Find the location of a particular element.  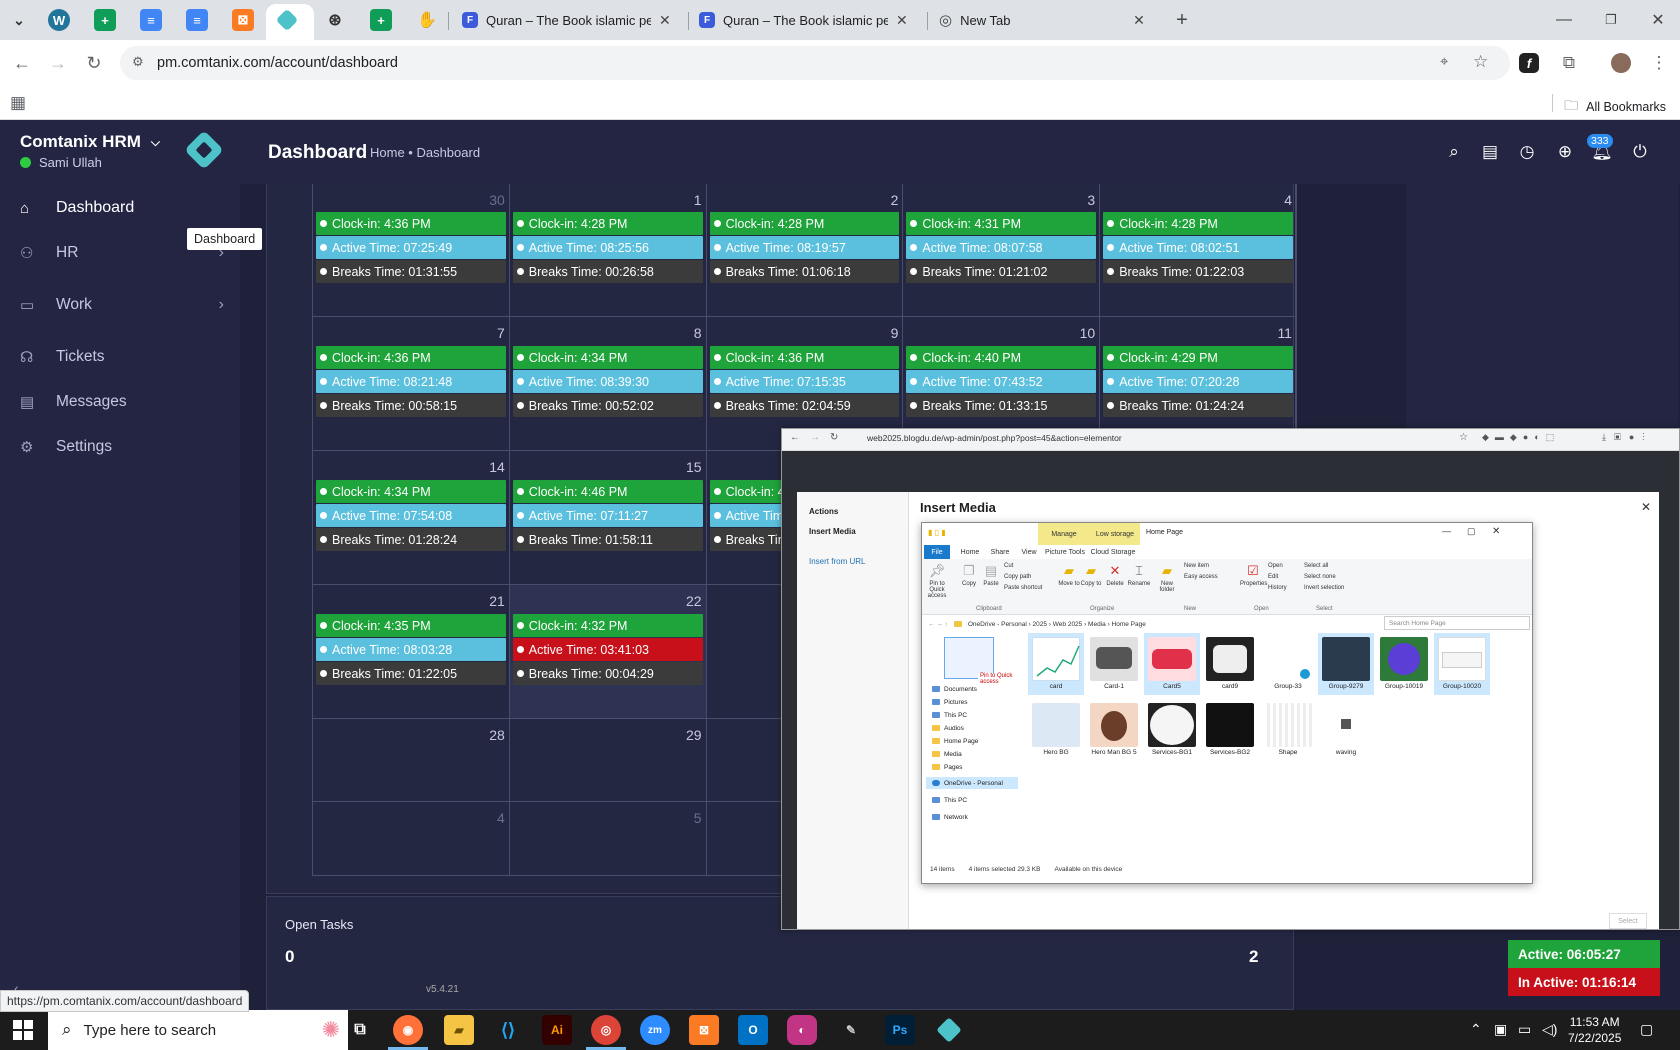

nav-audios: Audios is located at coordinates (948, 728).